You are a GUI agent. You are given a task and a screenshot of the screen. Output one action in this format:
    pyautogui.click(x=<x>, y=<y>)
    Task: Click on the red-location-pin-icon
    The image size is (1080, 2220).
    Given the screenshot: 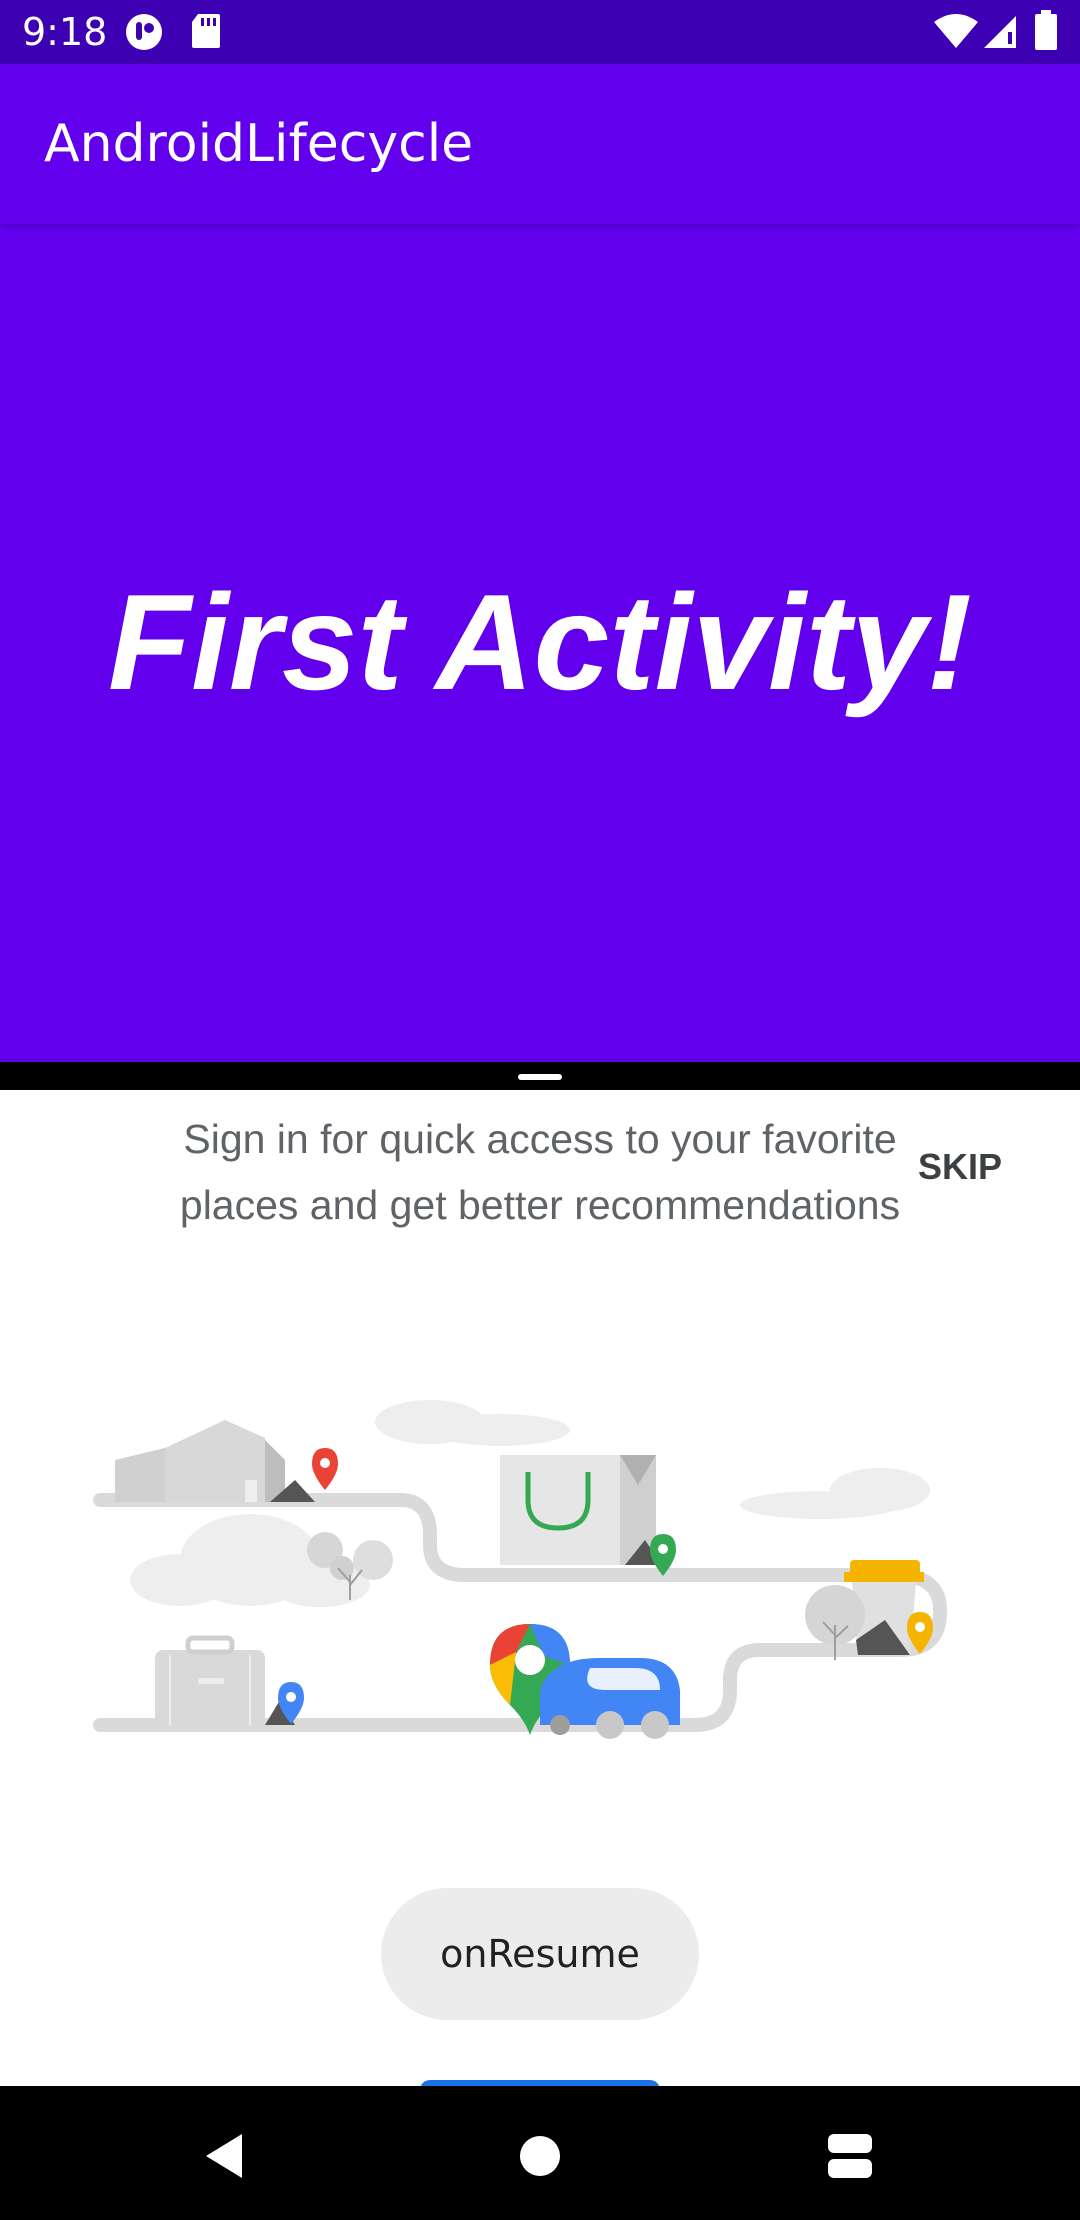 What is the action you would take?
    pyautogui.click(x=325, y=1469)
    